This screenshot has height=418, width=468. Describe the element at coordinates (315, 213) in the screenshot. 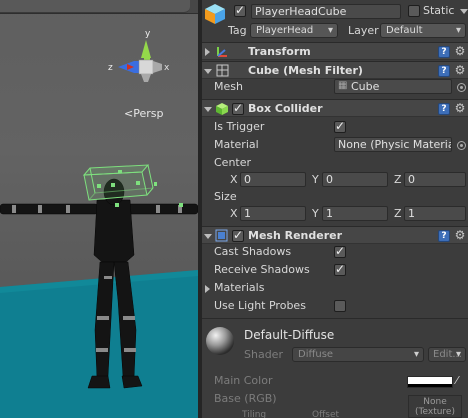

I see `size-y-label: Y` at that location.